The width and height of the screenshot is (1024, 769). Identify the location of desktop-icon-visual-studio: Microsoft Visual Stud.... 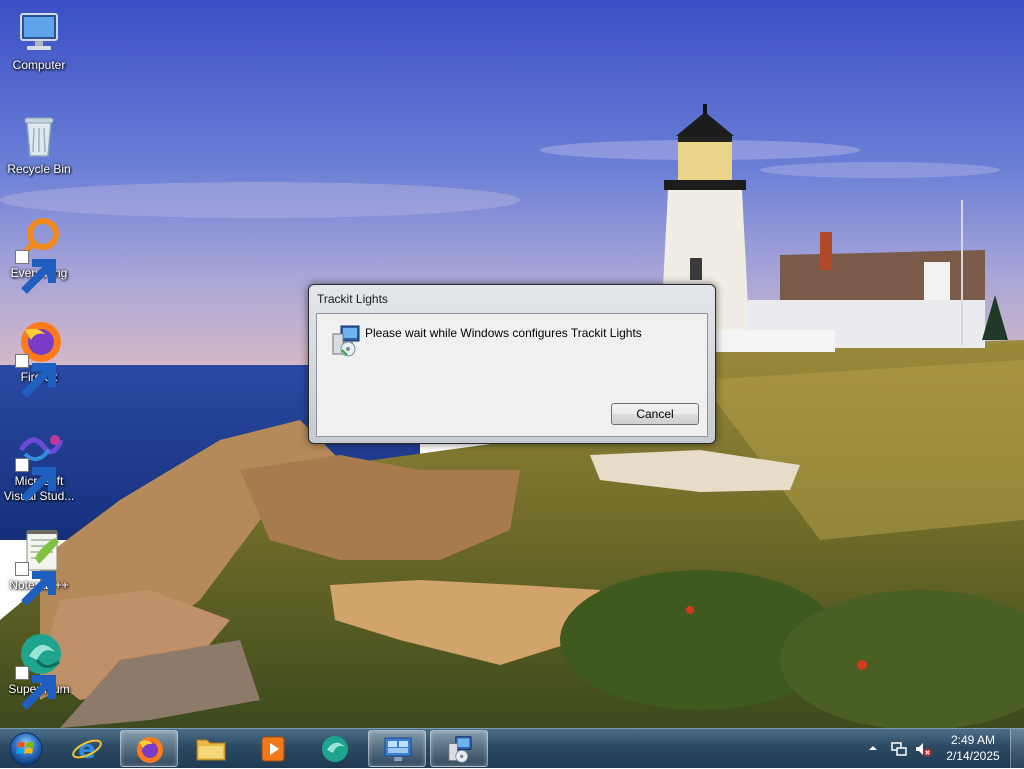
(39, 464).